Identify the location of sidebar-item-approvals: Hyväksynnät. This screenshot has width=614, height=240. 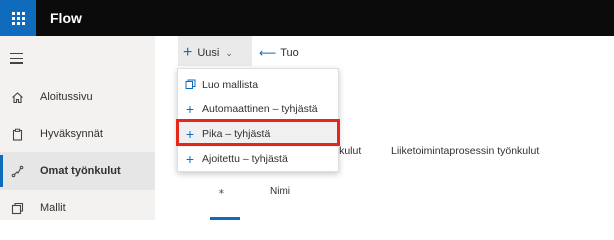
(77, 134).